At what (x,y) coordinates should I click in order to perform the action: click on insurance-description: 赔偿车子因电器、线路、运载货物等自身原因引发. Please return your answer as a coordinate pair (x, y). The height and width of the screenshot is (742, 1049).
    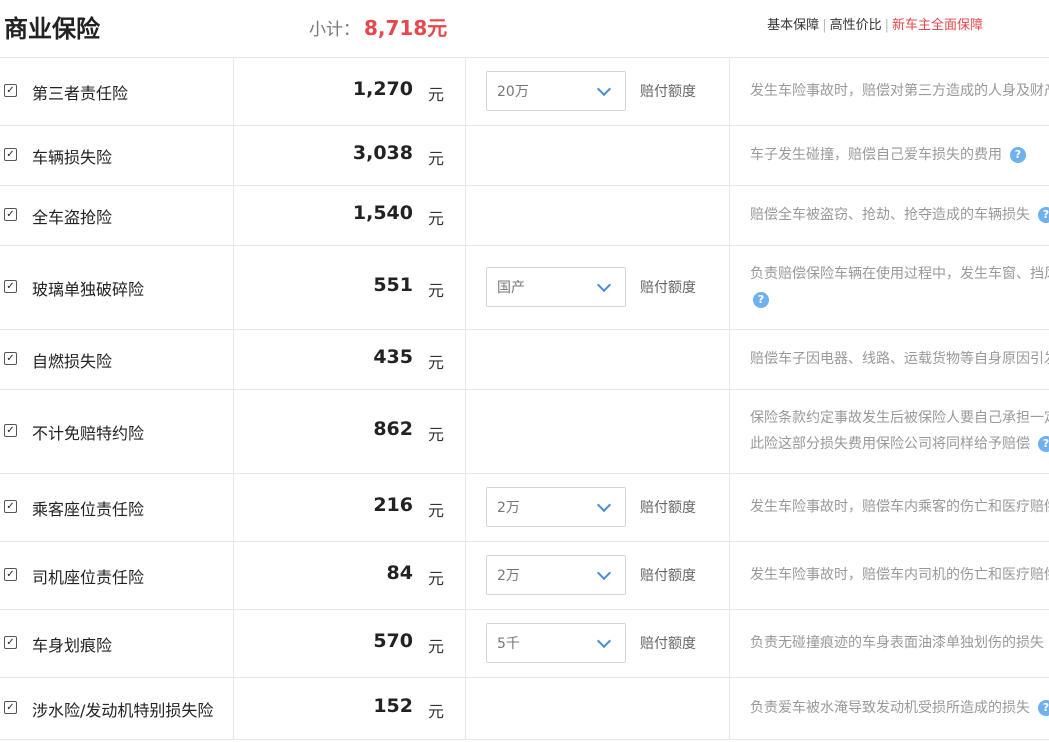
    Looking at the image, I should click on (899, 359).